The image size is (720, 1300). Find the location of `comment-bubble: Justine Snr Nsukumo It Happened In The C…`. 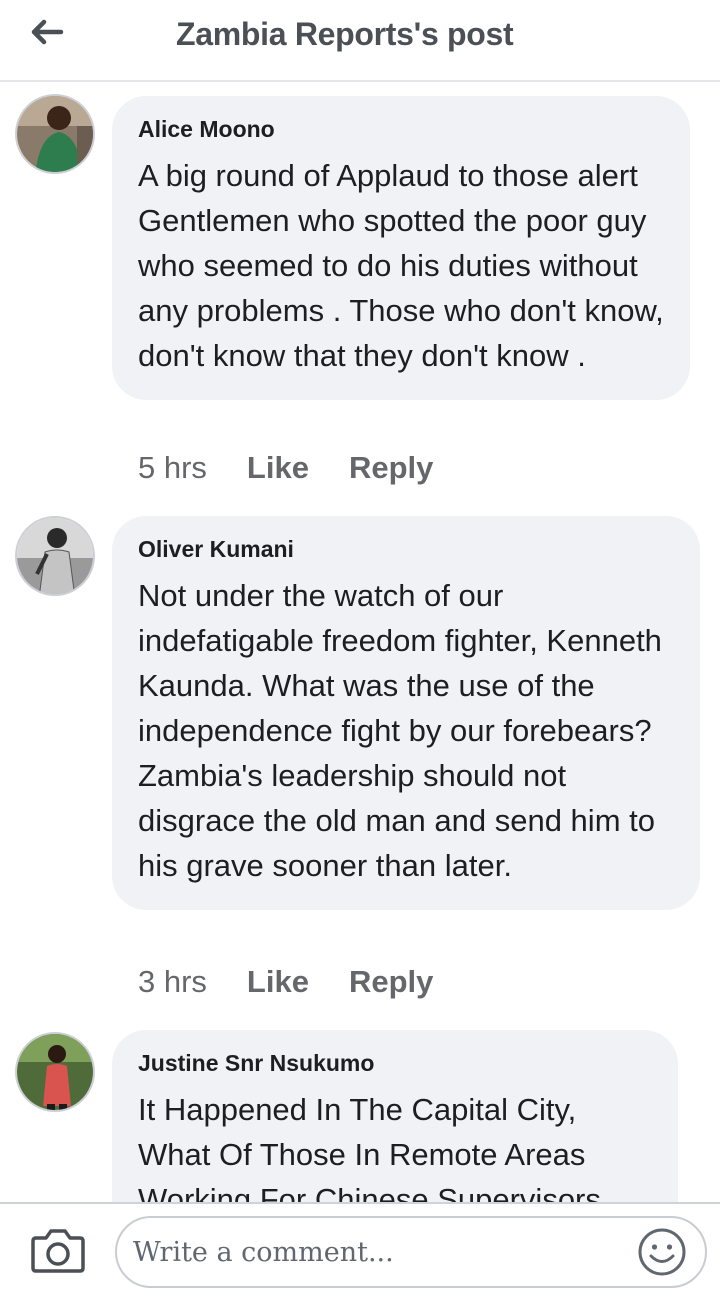

comment-bubble: Justine Snr Nsukumo It Happened In The C… is located at coordinates (395, 1116).